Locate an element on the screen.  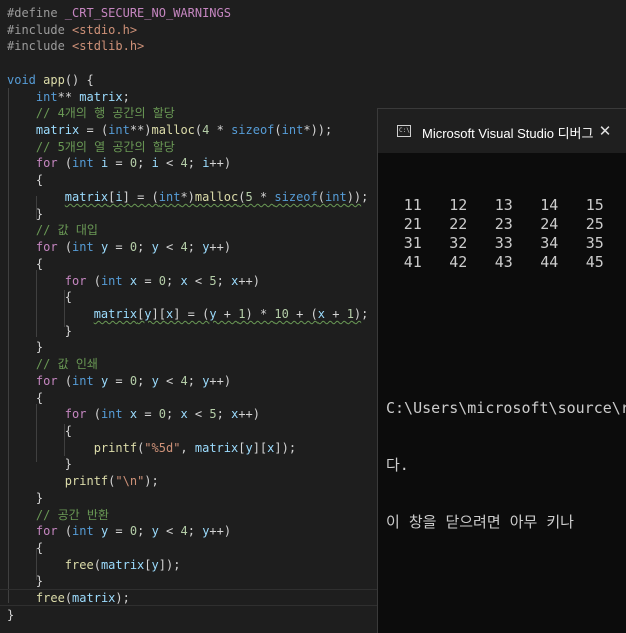
code-token: [ is located at coordinates (148, 564).